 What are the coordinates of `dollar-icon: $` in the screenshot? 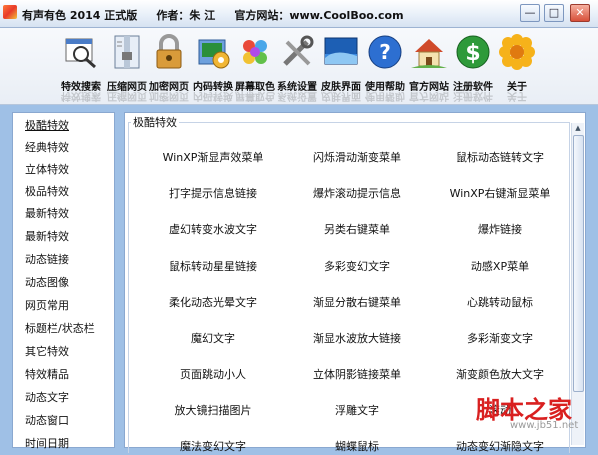 It's located at (473, 52).